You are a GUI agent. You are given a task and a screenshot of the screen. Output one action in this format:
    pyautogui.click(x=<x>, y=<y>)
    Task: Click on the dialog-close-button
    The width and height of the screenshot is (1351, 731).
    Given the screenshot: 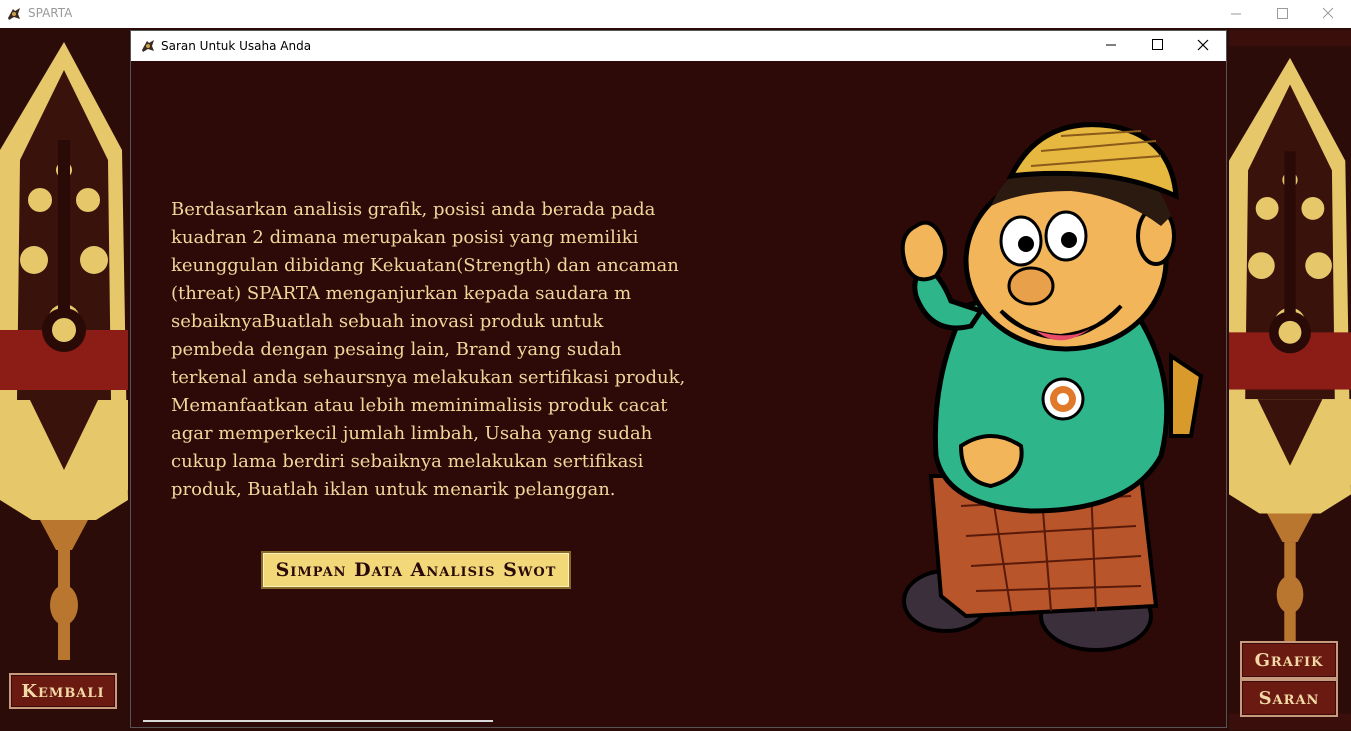 What is the action you would take?
    pyautogui.click(x=1203, y=46)
    